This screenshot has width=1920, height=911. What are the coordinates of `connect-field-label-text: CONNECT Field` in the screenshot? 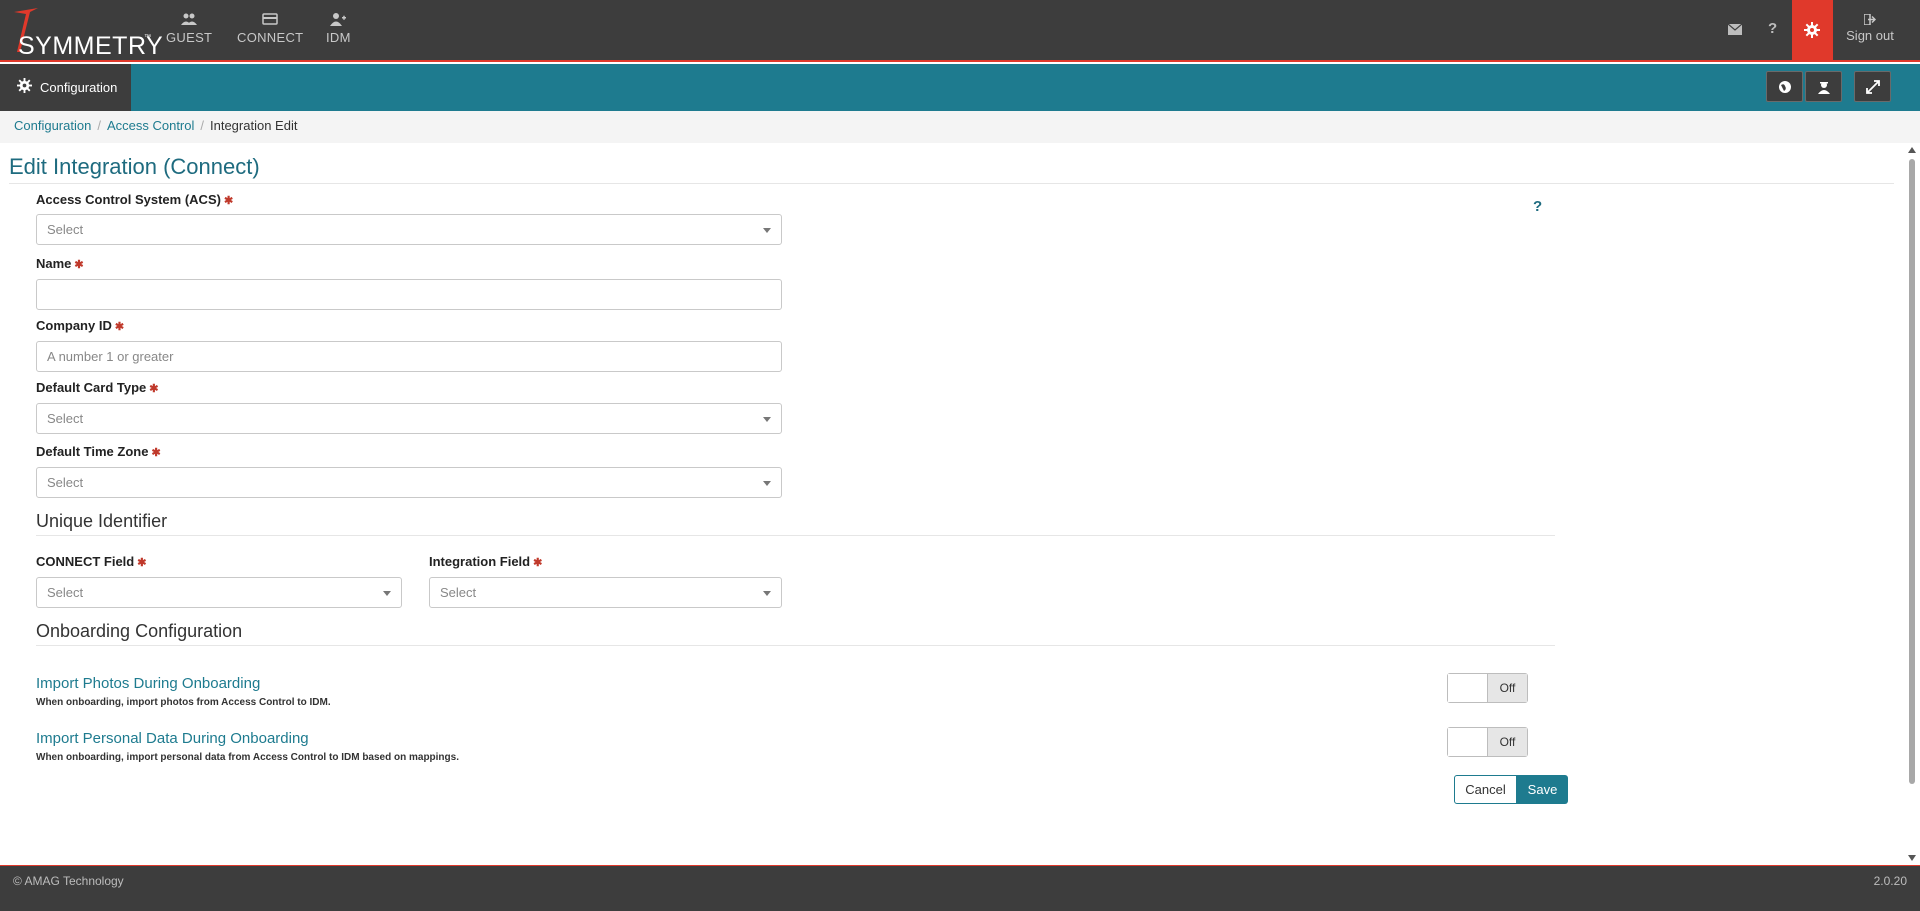 It's located at (85, 561).